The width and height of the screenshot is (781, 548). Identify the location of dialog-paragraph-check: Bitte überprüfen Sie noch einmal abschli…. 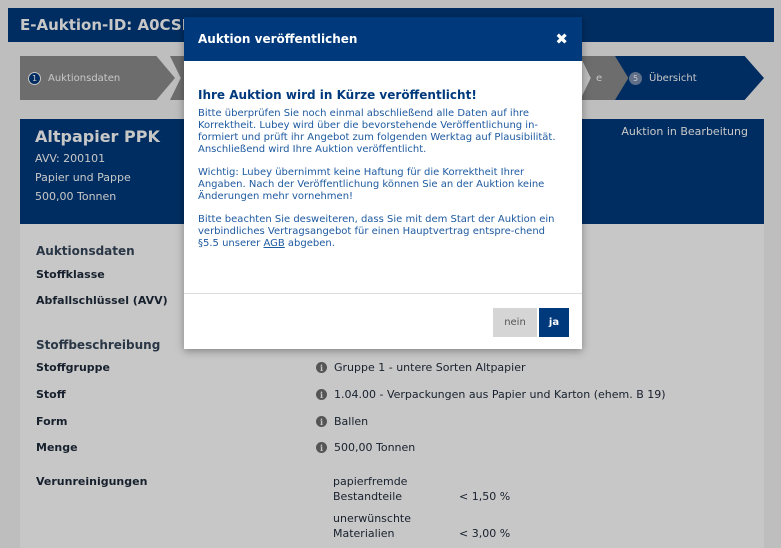
(377, 131).